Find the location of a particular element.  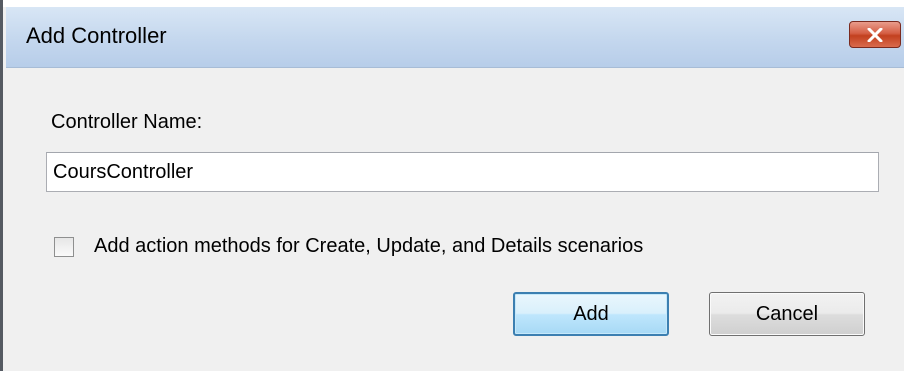

add-action-methods-checkbox is located at coordinates (64, 246).